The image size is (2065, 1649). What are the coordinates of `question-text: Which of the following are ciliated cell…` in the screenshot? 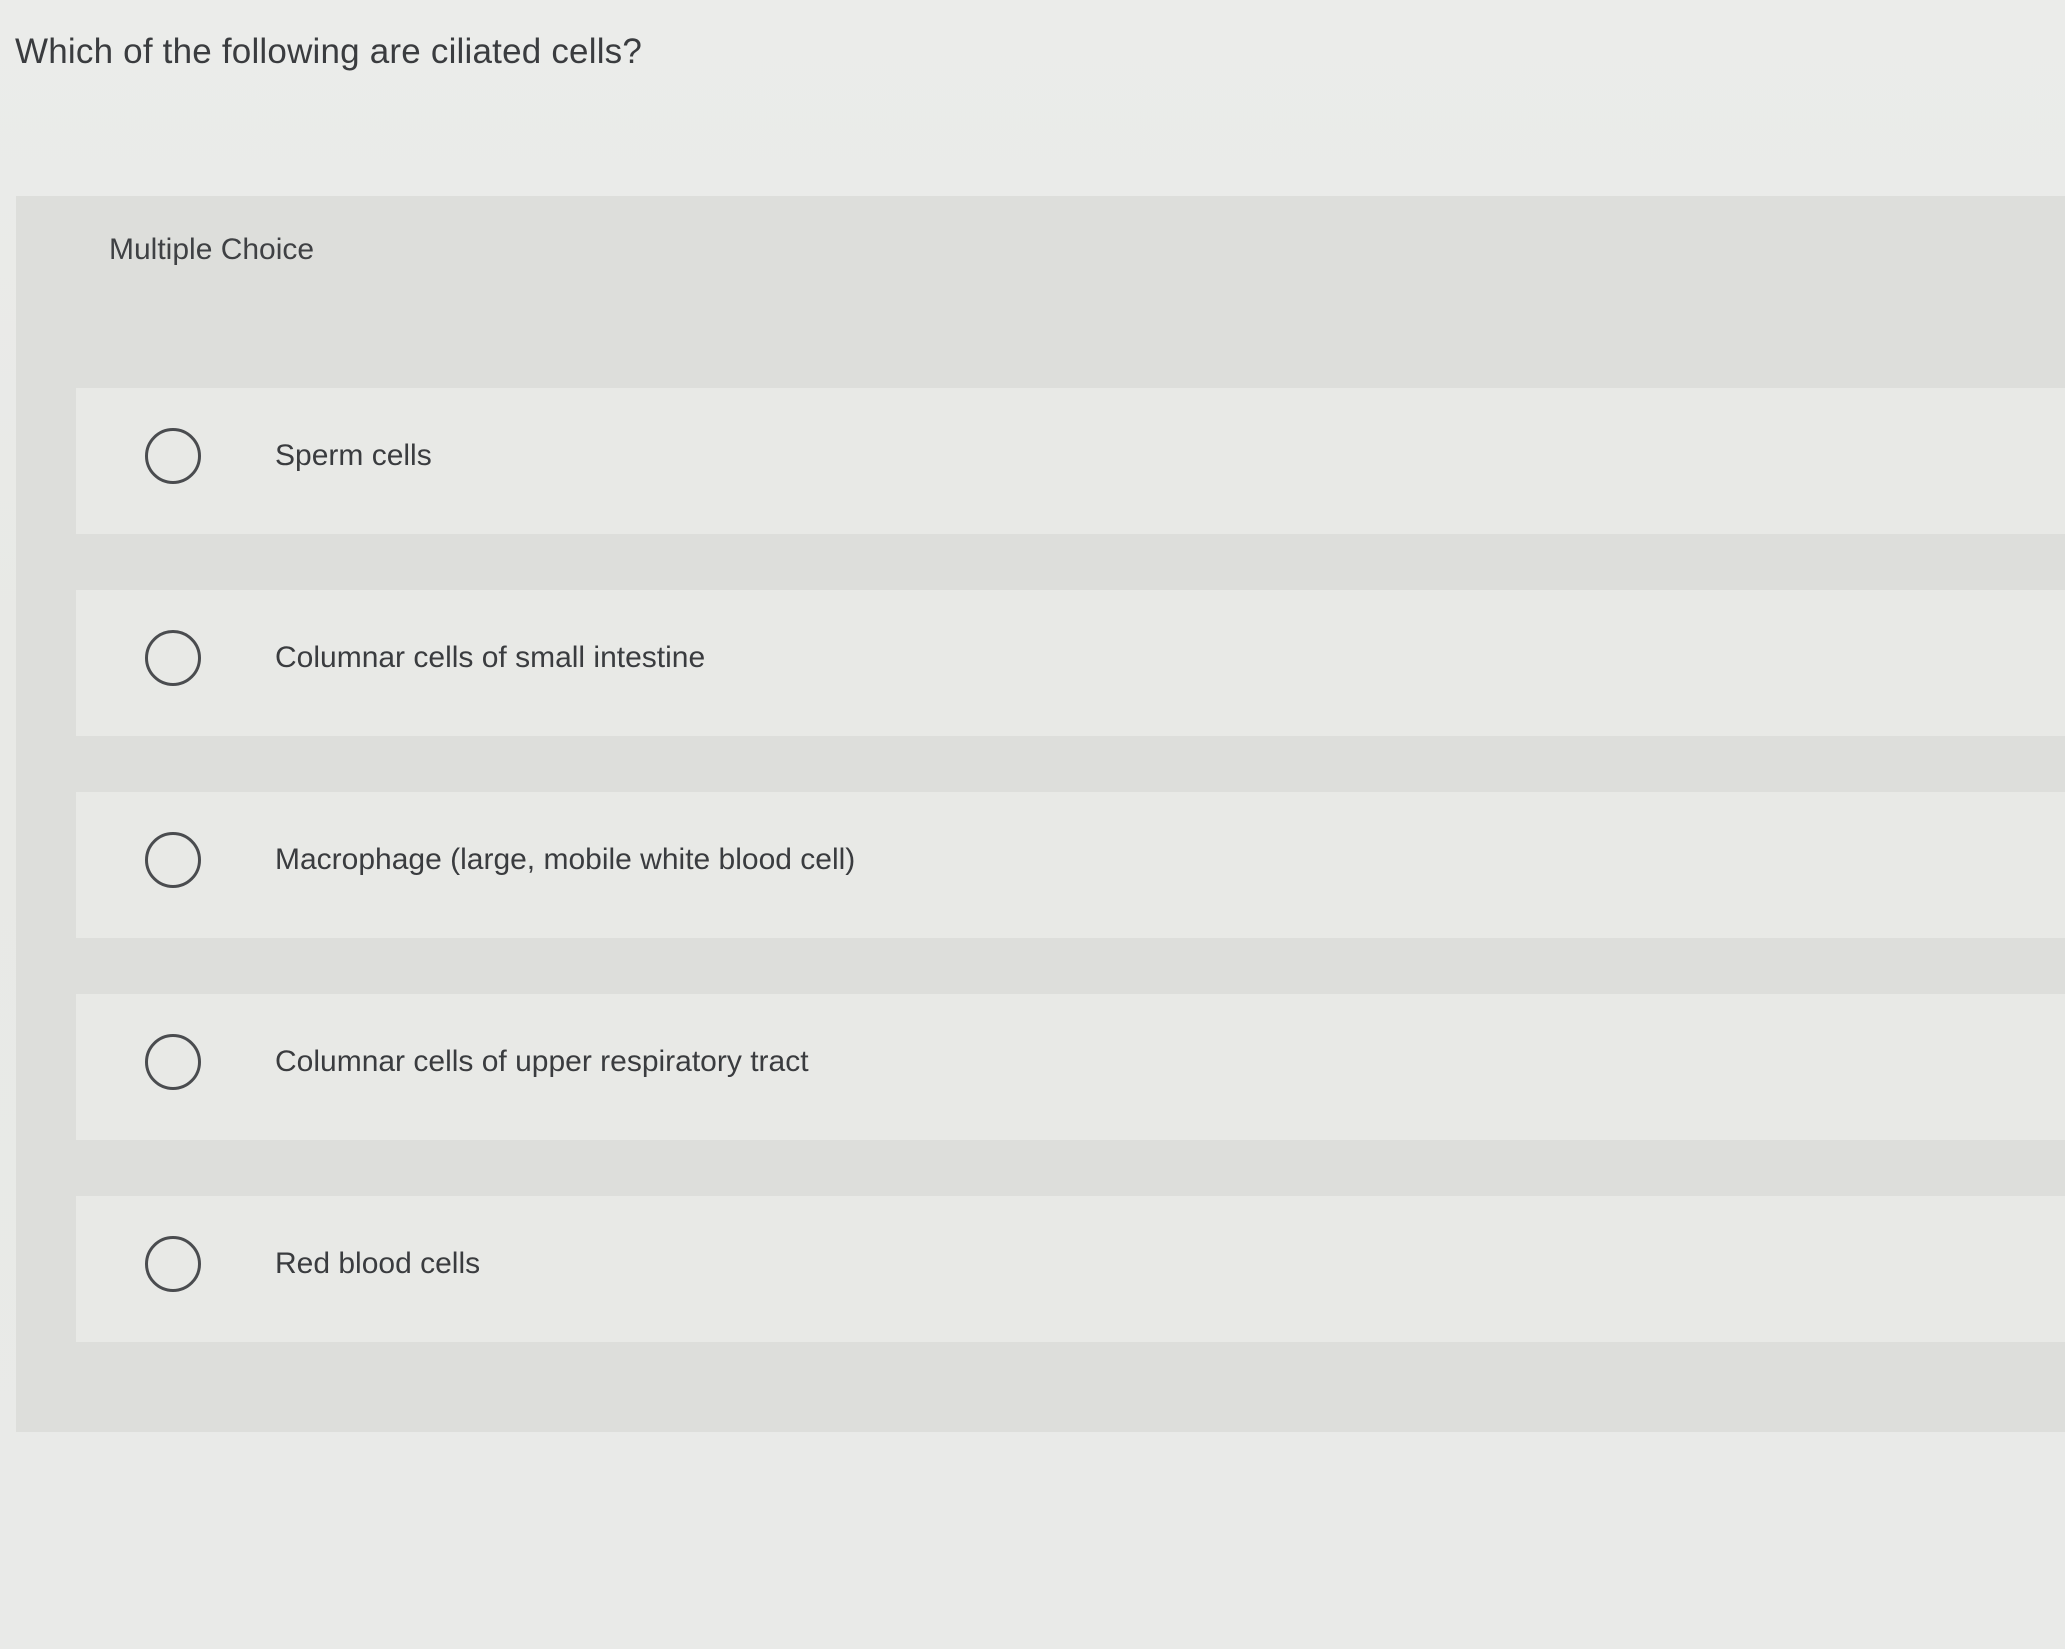 It's located at (329, 51).